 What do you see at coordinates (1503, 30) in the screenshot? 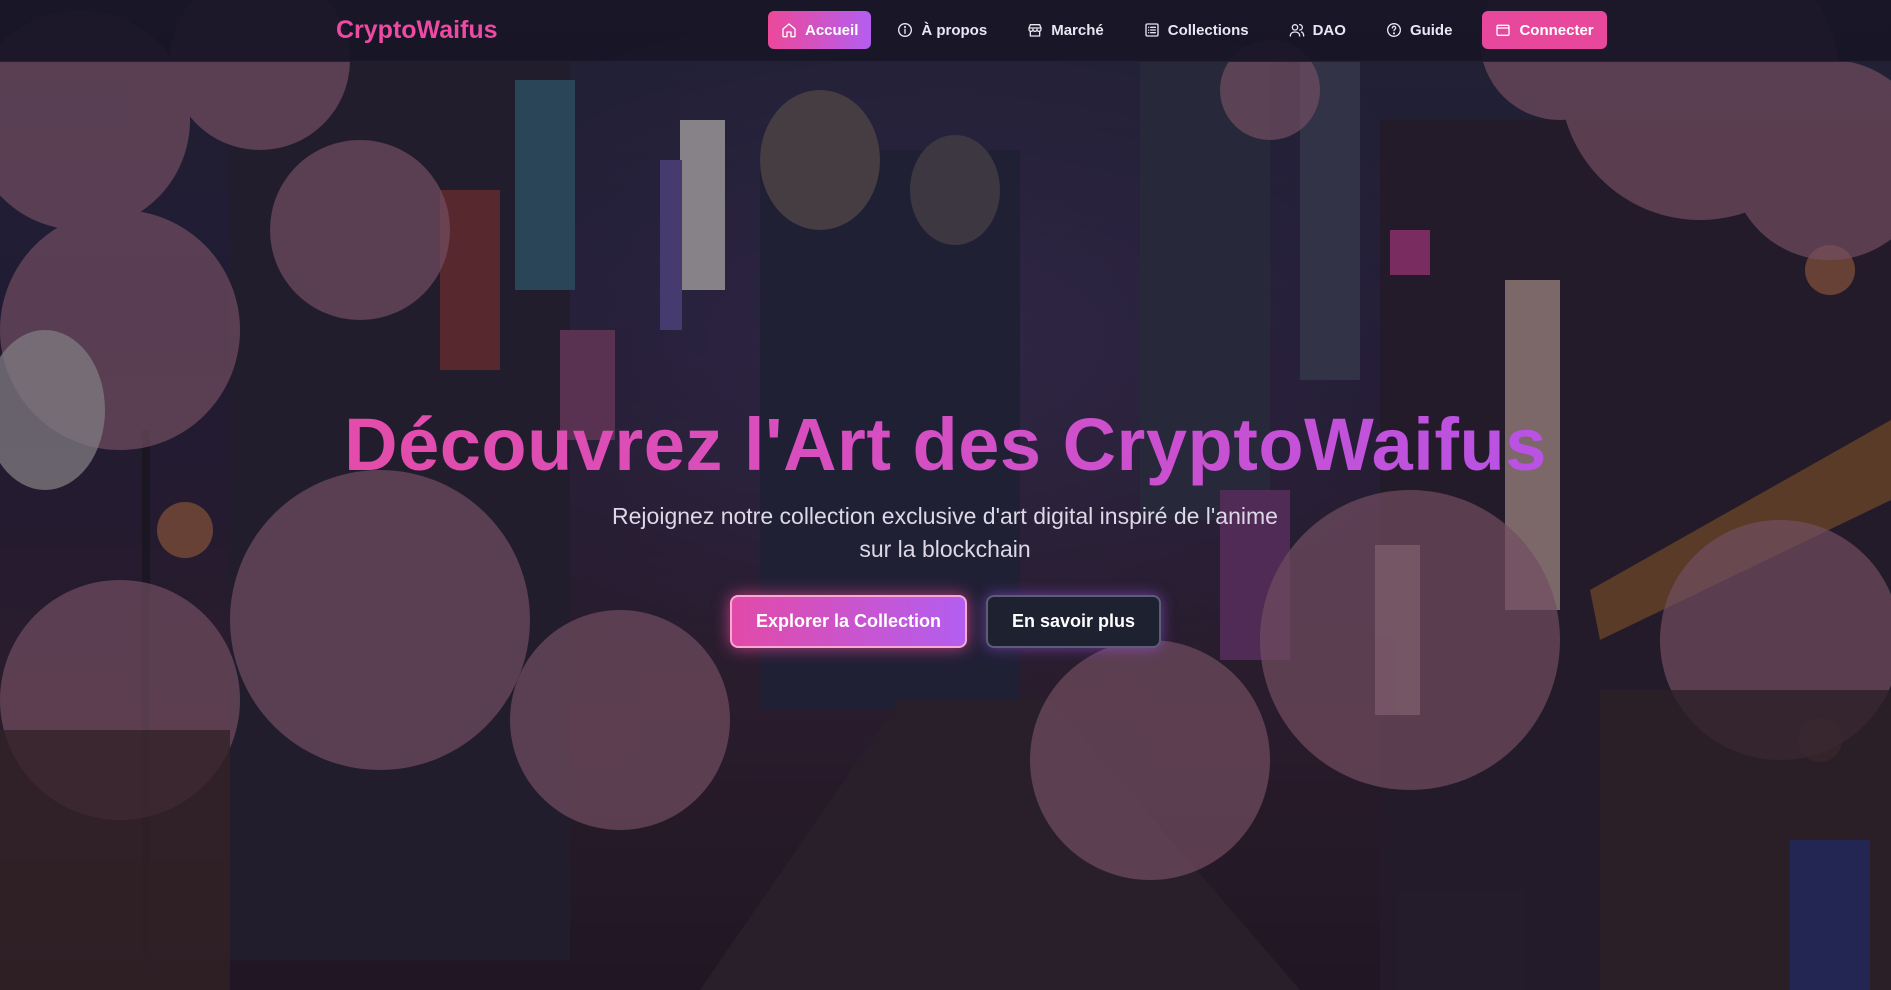
I see `wallet-icon` at bounding box center [1503, 30].